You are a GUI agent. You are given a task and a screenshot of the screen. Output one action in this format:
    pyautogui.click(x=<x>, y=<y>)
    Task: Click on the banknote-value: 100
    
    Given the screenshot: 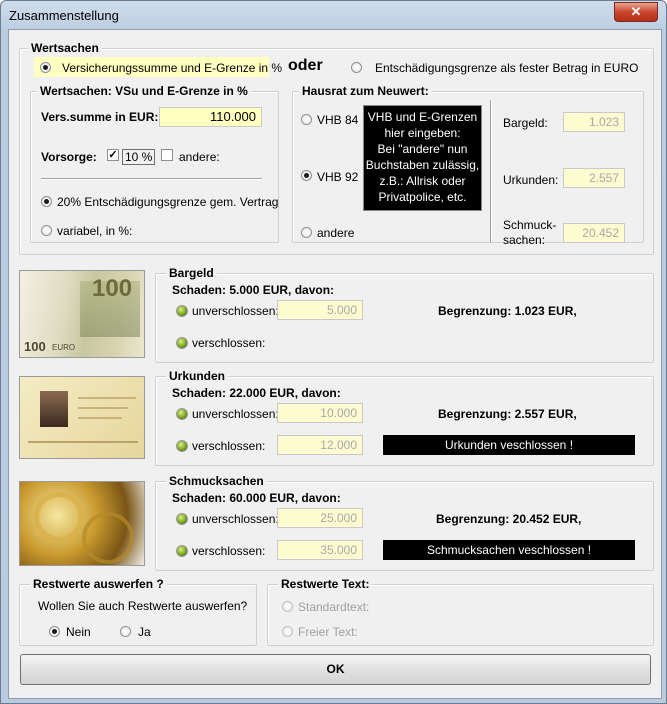 What is the action you would take?
    pyautogui.click(x=112, y=288)
    